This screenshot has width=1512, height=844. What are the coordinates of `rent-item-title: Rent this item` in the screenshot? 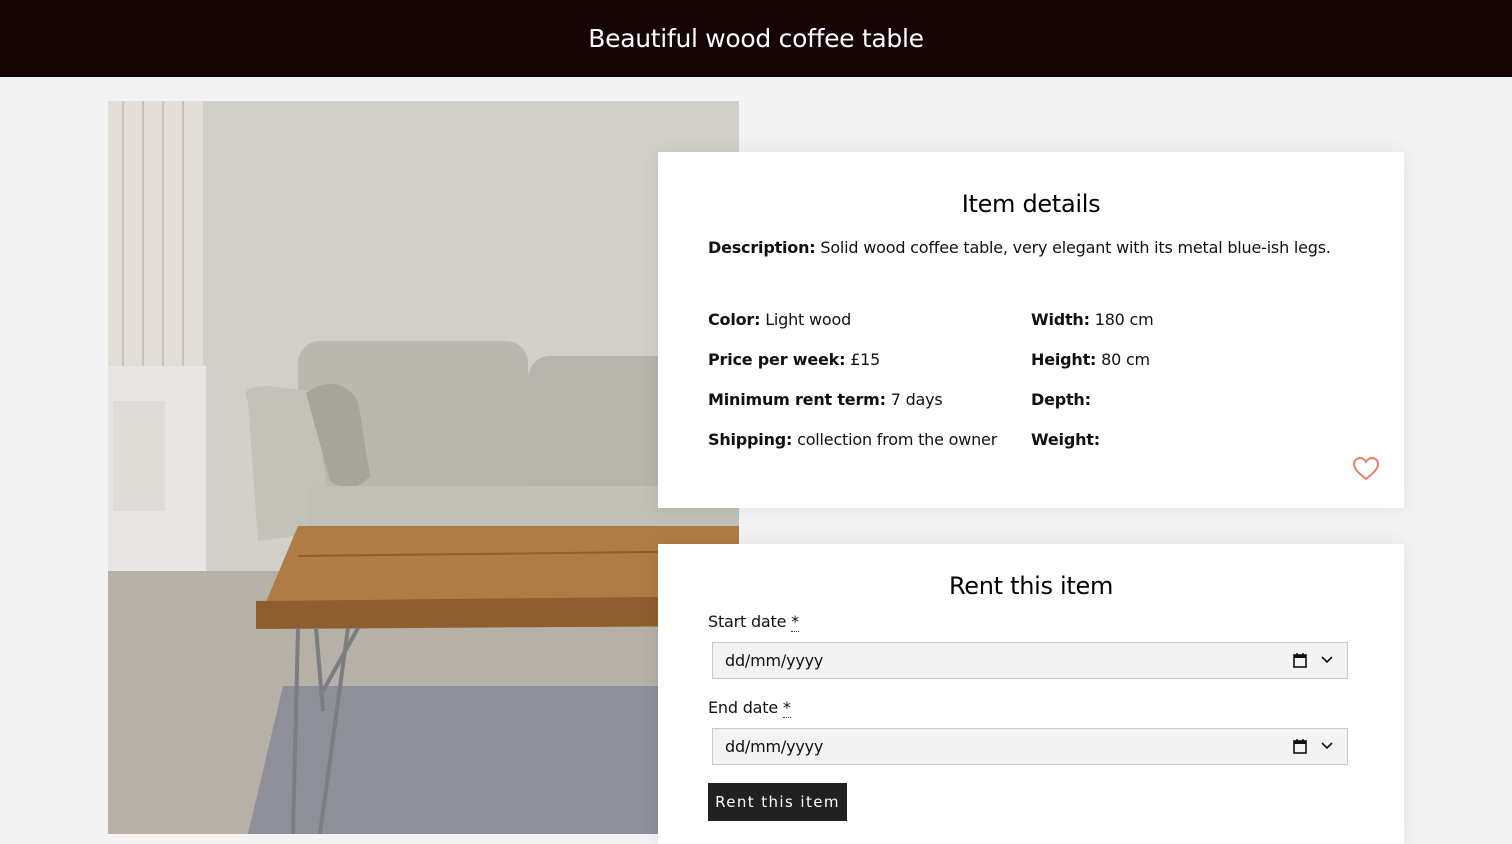 It's located at (1031, 586).